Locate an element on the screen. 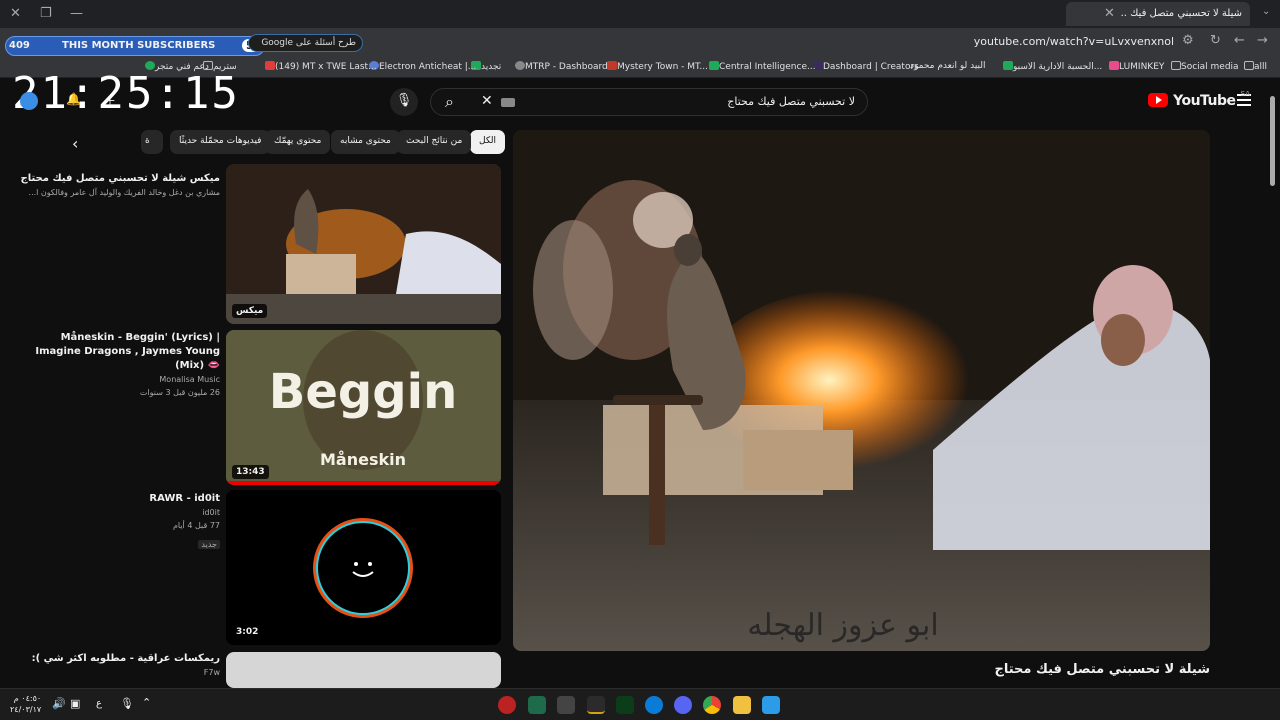 Image resolution: width=1280 pixels, height=720 pixels. mix-badge: ميكس is located at coordinates (250, 311).